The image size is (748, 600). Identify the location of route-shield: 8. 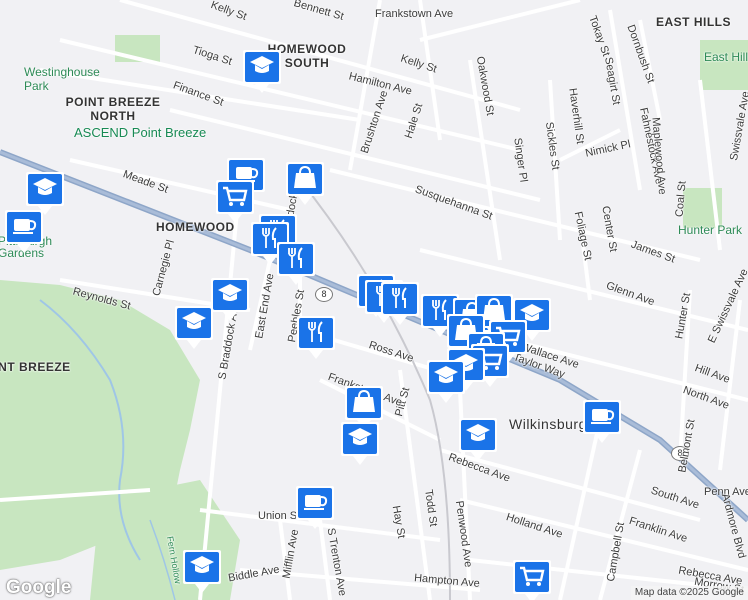
(324, 294).